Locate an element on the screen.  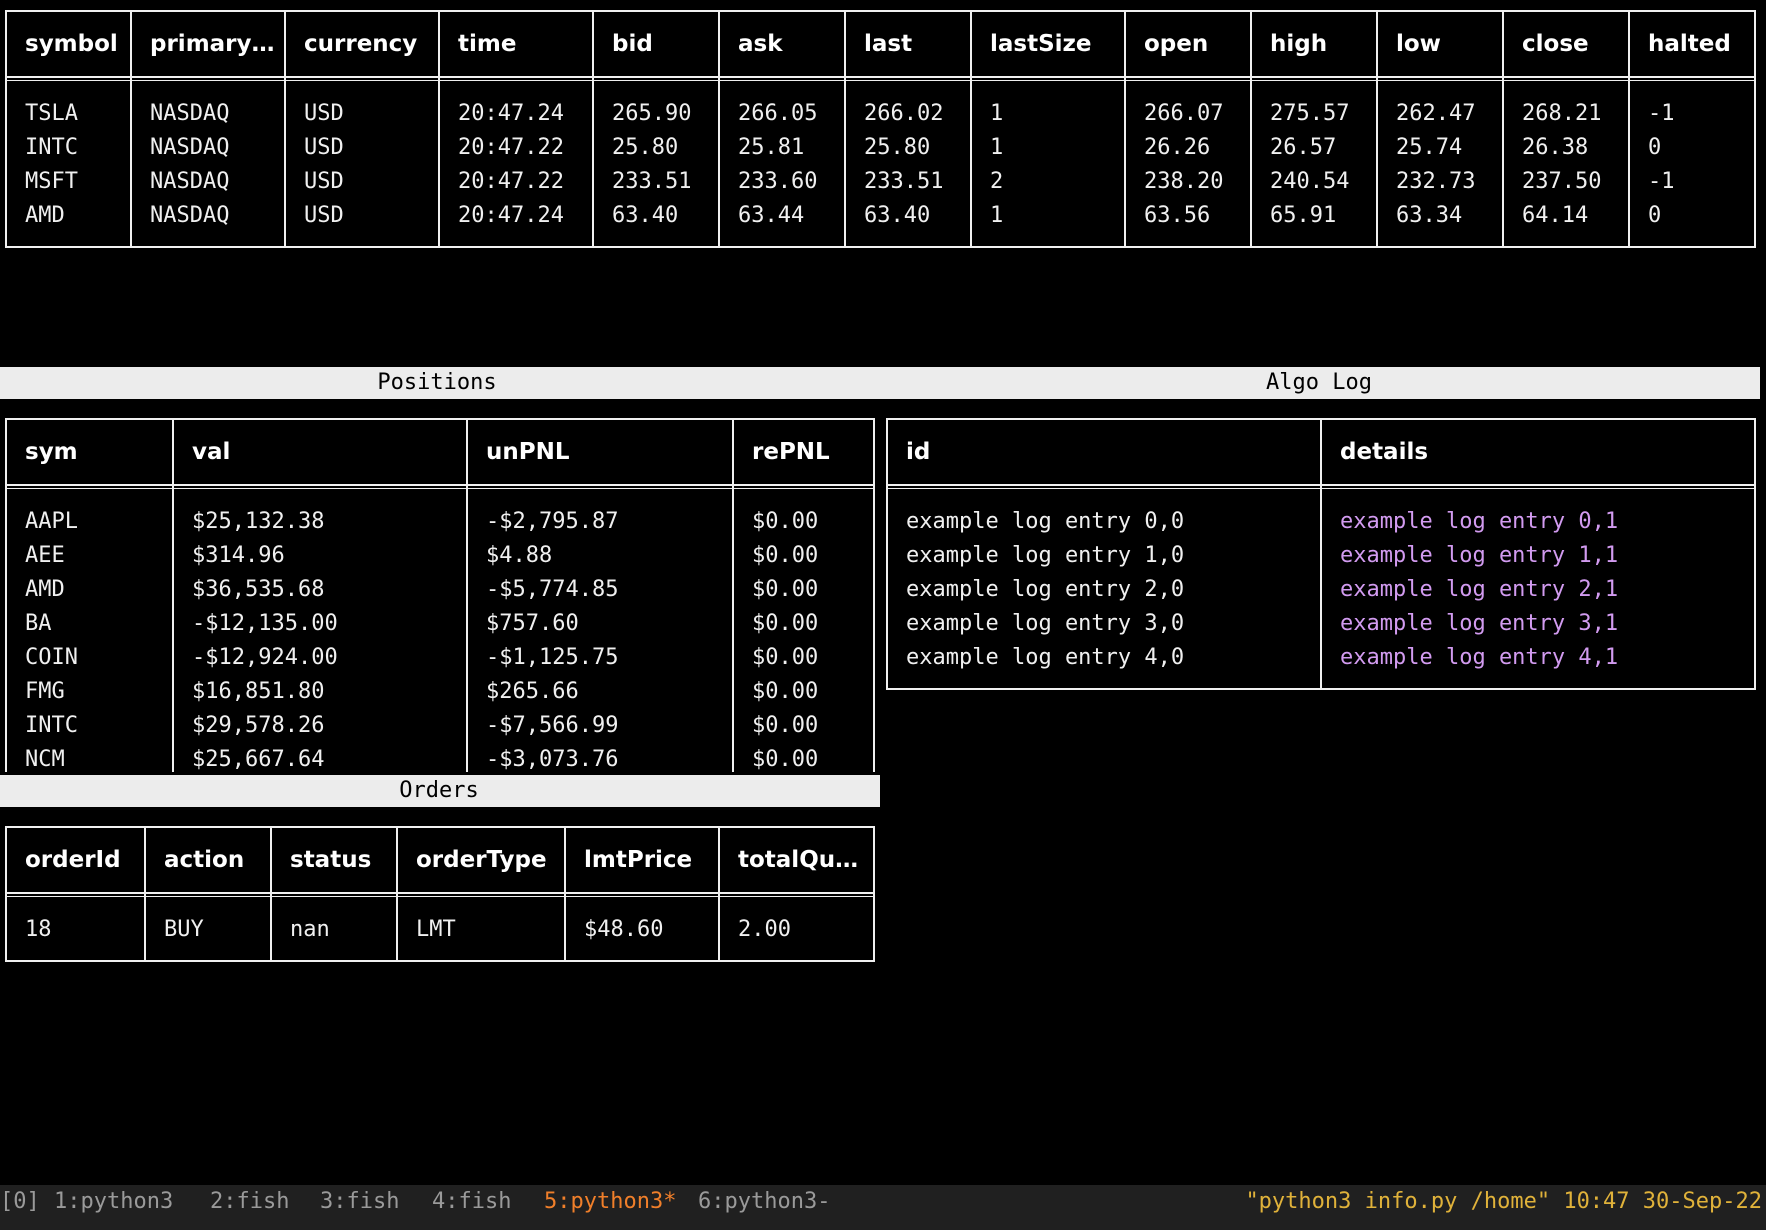
table-cell: 63.44 is located at coordinates (771, 215).